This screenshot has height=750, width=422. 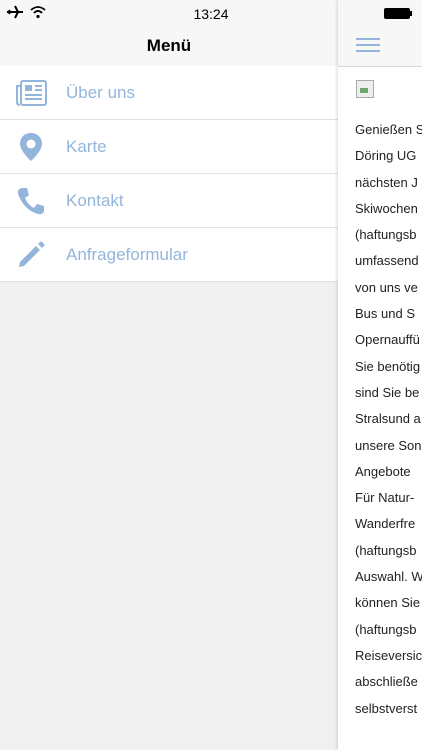 I want to click on menu-item-anfrageformular: Anfrageformular, so click(x=169, y=255).